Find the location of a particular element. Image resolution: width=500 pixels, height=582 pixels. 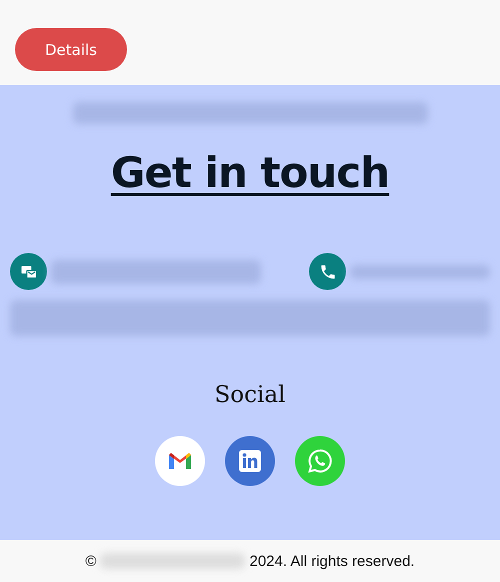

linkedin-icon is located at coordinates (250, 461).